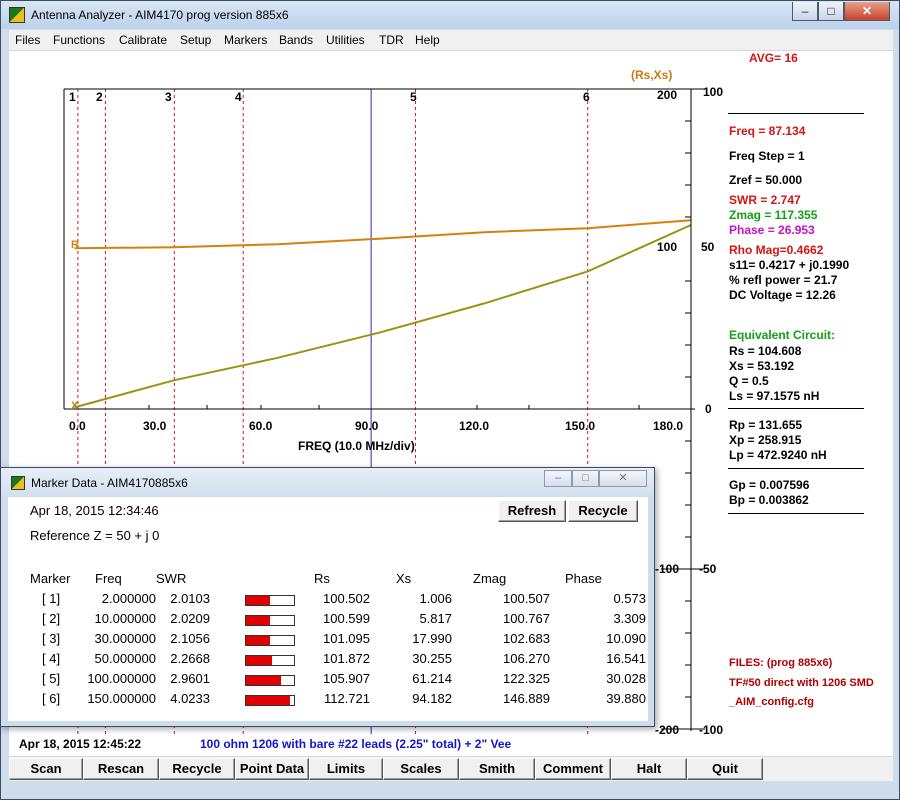 This screenshot has width=900, height=800. Describe the element at coordinates (171, 578) in the screenshot. I see `header-swr: SWR` at that location.